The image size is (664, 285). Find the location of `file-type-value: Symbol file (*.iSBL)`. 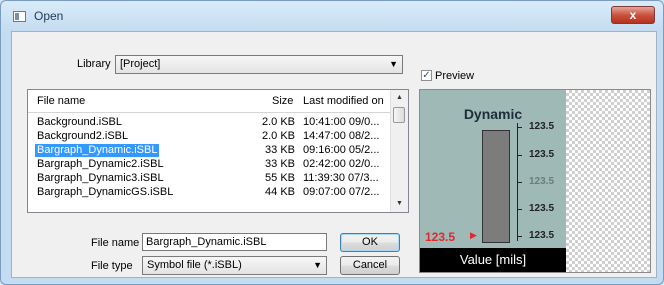

file-type-value: Symbol file (*.iSBL) is located at coordinates (194, 265).